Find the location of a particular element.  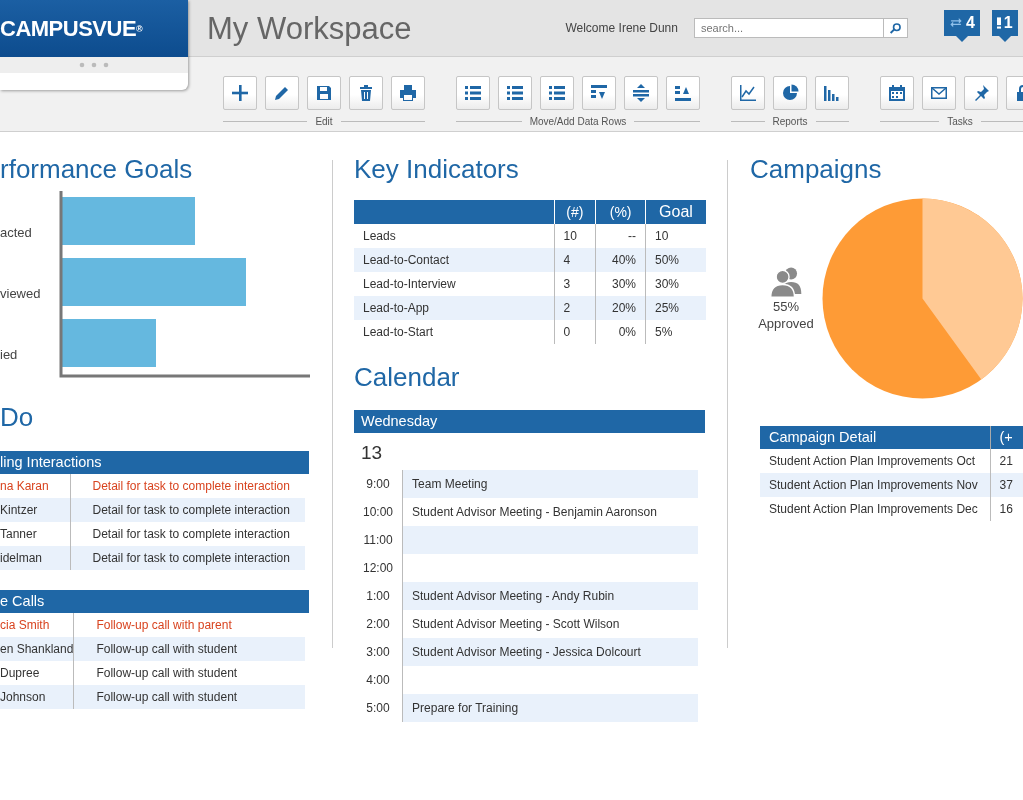

approval-label: Approved is located at coordinates (786, 323).